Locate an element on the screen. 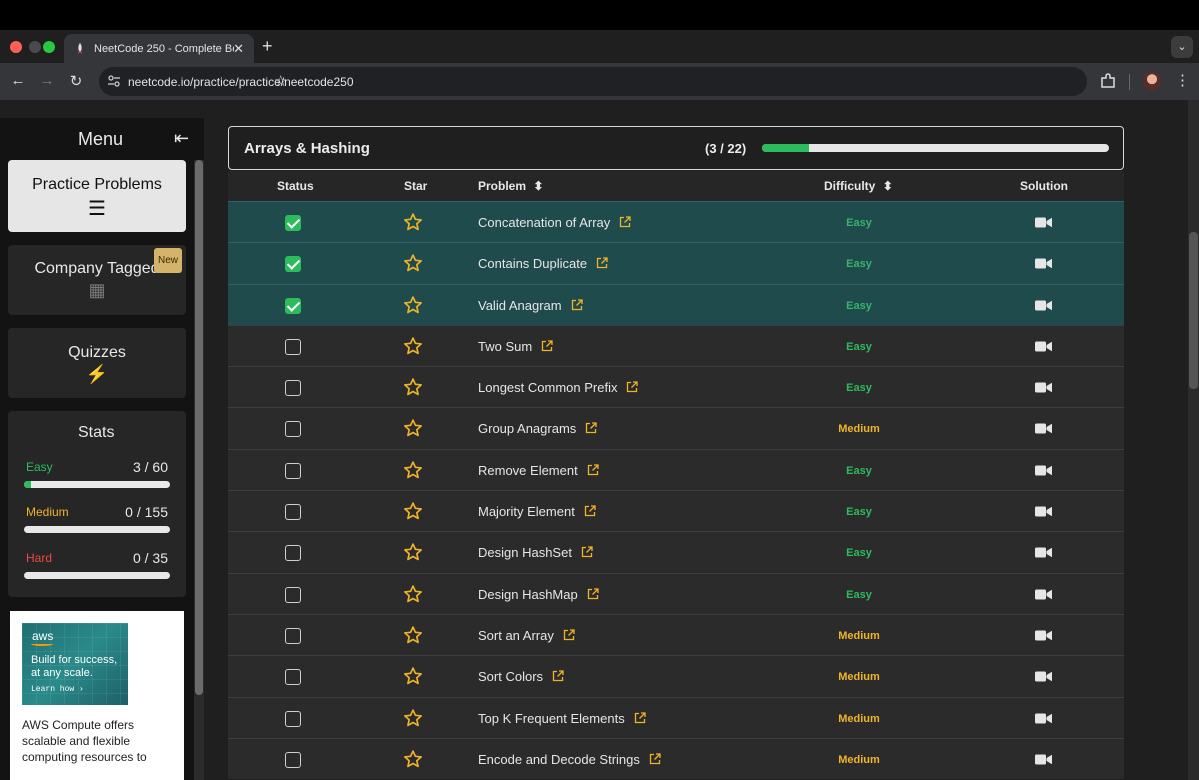 The height and width of the screenshot is (780, 1199). sidebar-scroll-thumb is located at coordinates (199, 427).